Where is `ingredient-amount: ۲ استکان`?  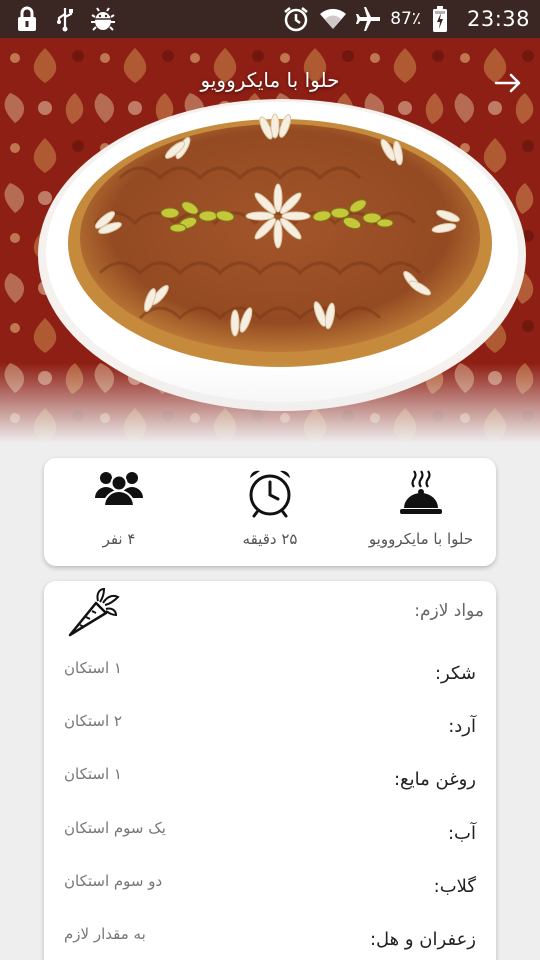 ingredient-amount: ۲ استکان is located at coordinates (93, 721).